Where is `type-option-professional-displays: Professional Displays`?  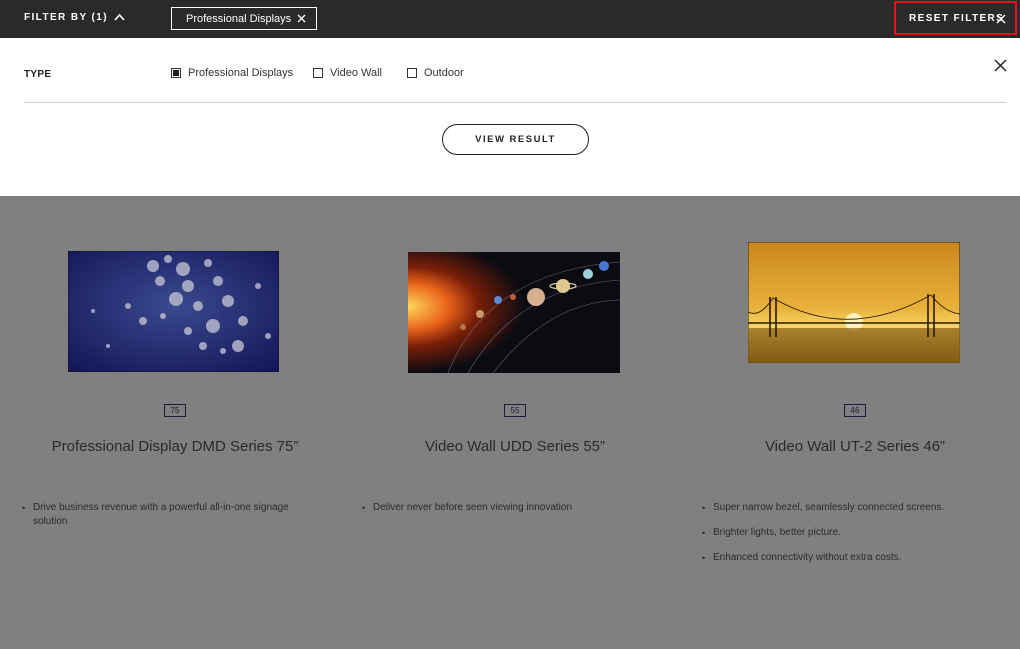 type-option-professional-displays: Professional Displays is located at coordinates (232, 73).